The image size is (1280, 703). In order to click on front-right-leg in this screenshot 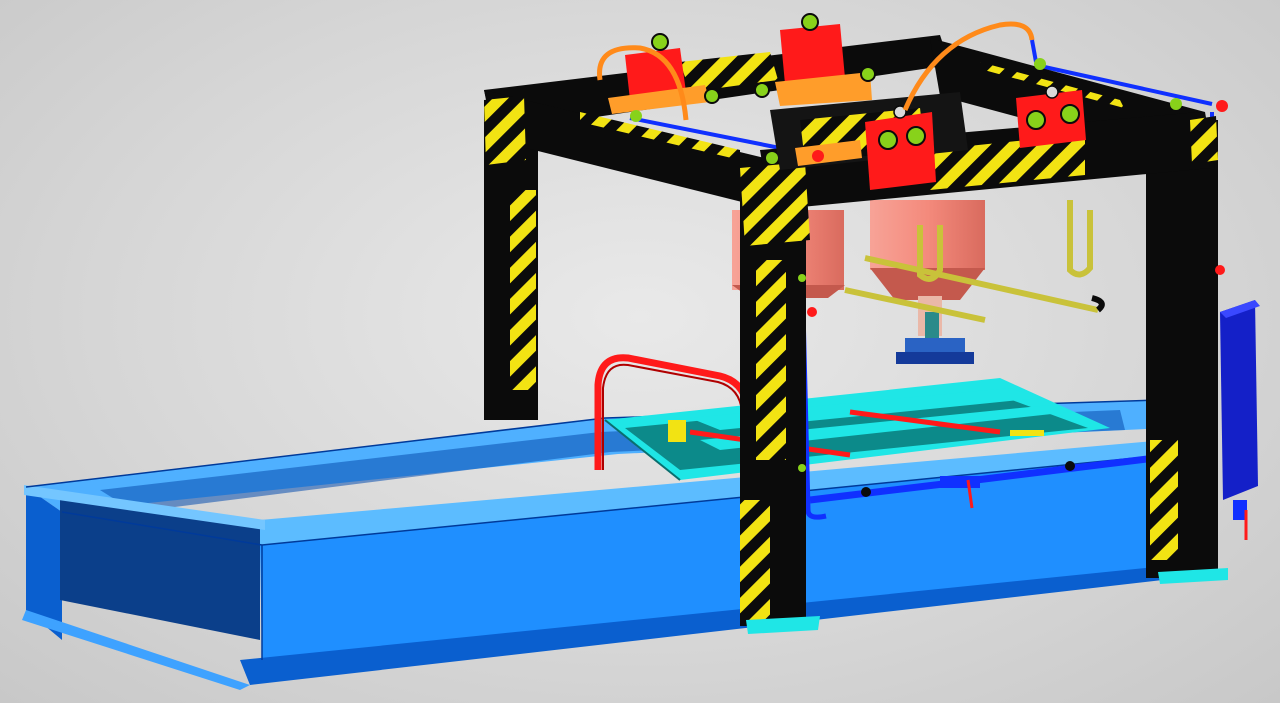, I will do `click(1187, 352)`.